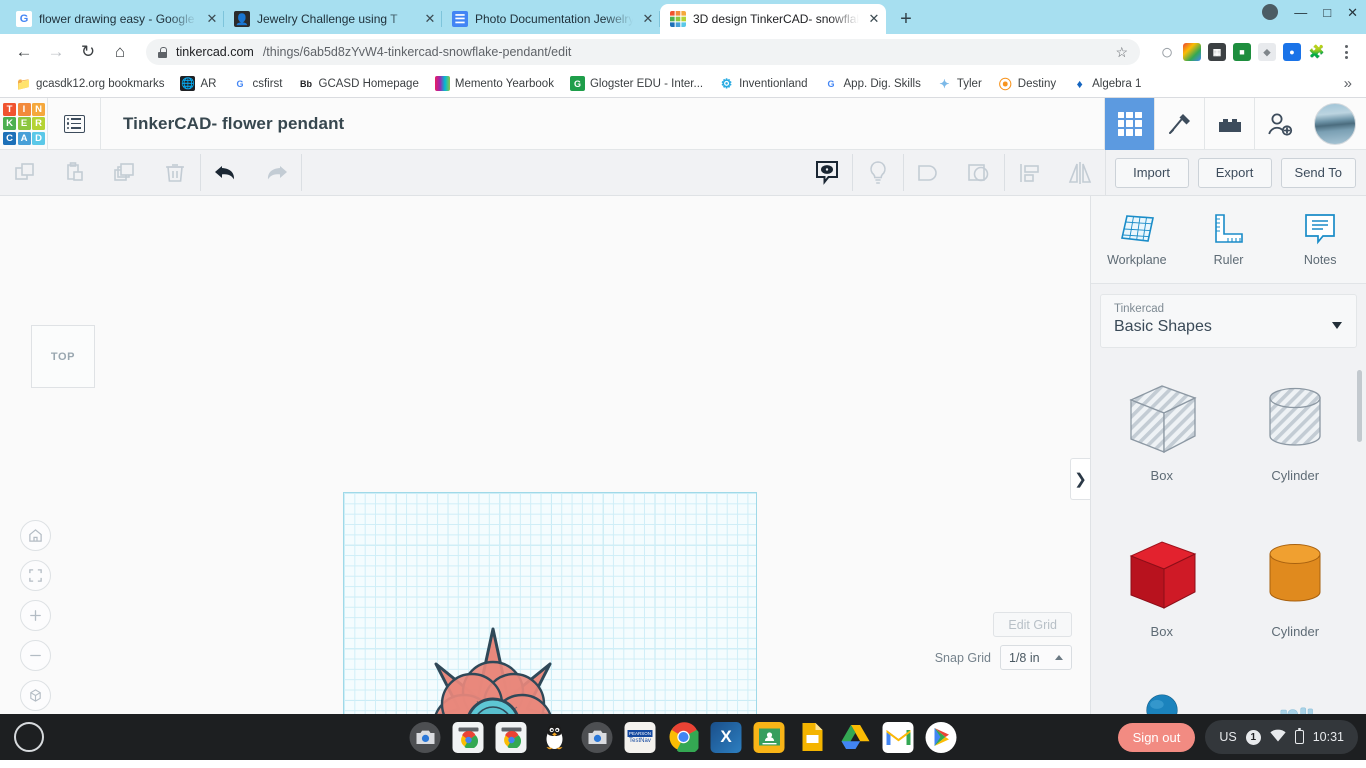 This screenshot has height=768, width=1366. Describe the element at coordinates (1234, 172) in the screenshot. I see `export-button: Export` at that location.